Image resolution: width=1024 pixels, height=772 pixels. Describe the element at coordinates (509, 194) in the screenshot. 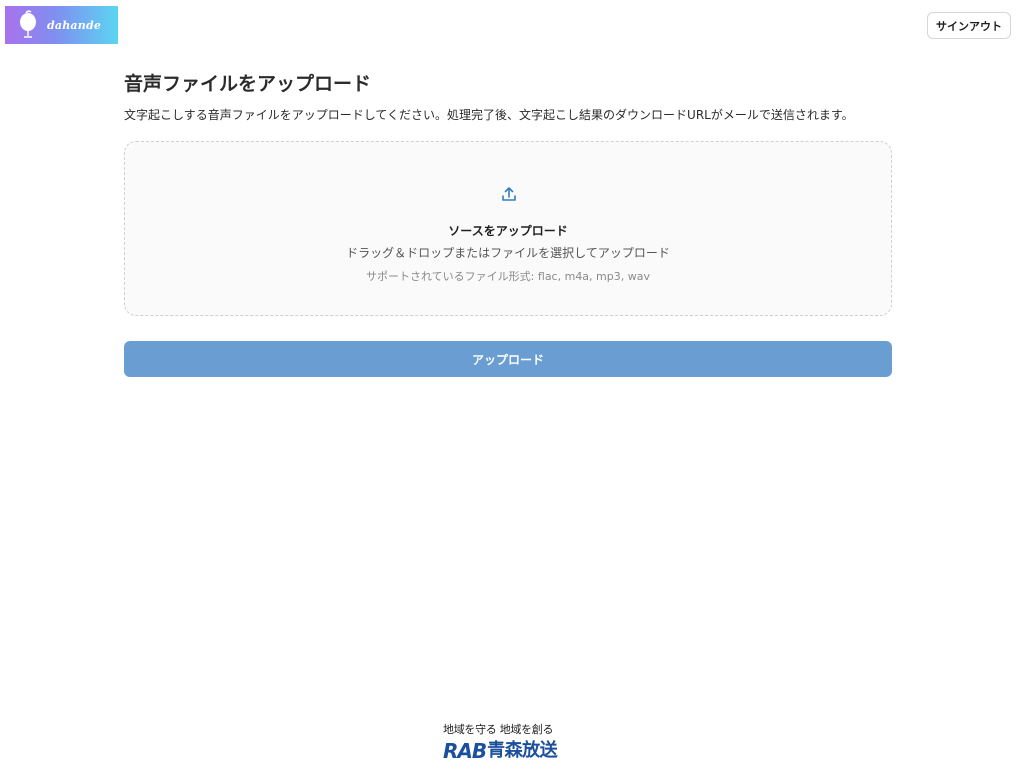

I see `upload-icon` at that location.